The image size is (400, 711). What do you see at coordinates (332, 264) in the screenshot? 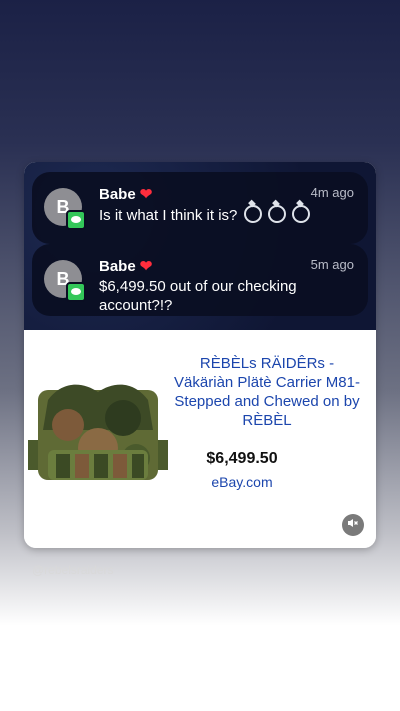
I see `timestamp: 5m ago` at bounding box center [332, 264].